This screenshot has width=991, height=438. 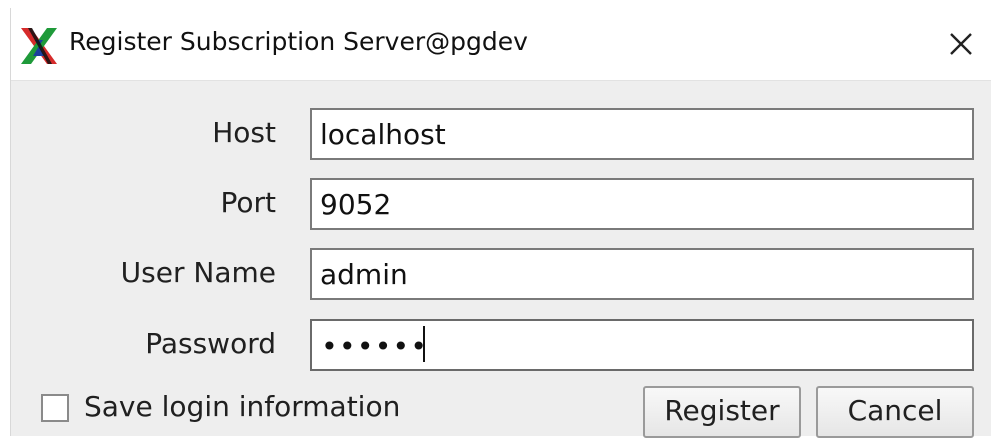 What do you see at coordinates (198, 272) in the screenshot?
I see `username-label: User Name` at bounding box center [198, 272].